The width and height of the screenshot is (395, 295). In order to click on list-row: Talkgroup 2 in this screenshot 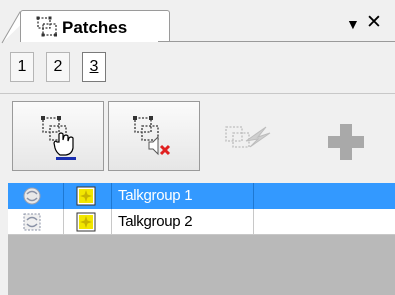, I will do `click(201, 222)`.